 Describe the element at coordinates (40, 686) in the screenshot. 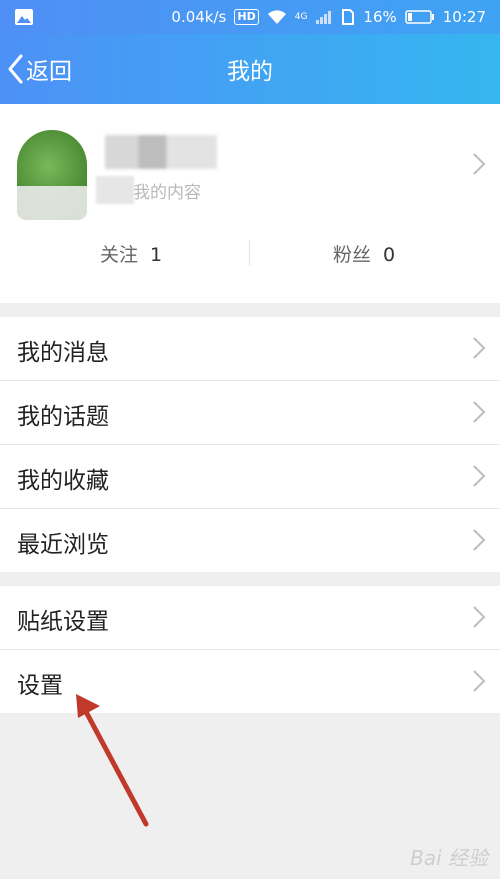

I see `menu-item-label: 设置` at that location.